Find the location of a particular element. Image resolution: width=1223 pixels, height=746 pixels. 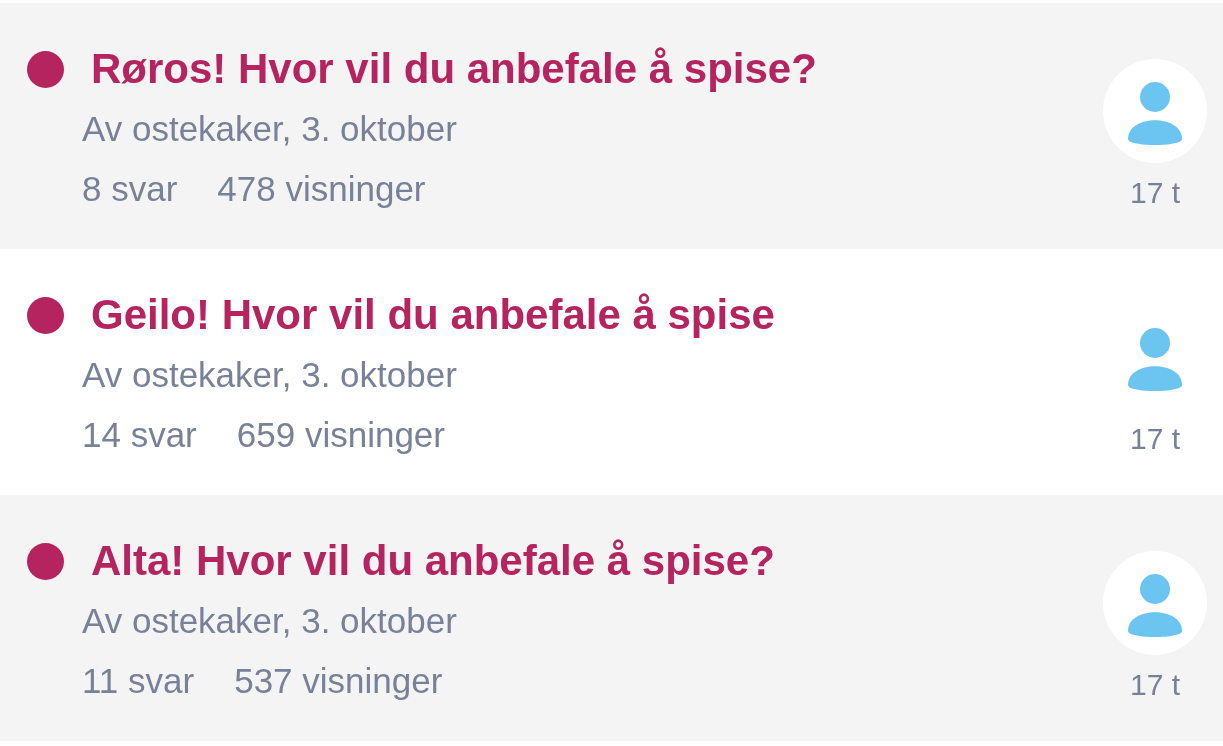

topic-title: Geilo! Hvor vil du anbefale å spise is located at coordinates (433, 315).